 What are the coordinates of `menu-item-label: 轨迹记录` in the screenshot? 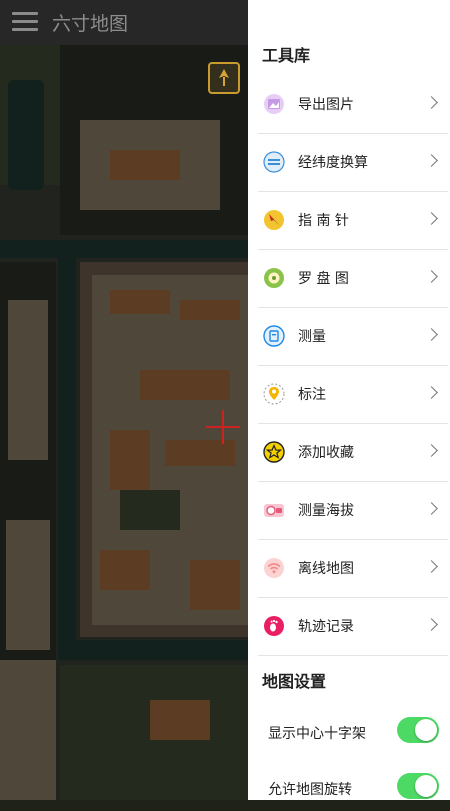 It's located at (326, 627).